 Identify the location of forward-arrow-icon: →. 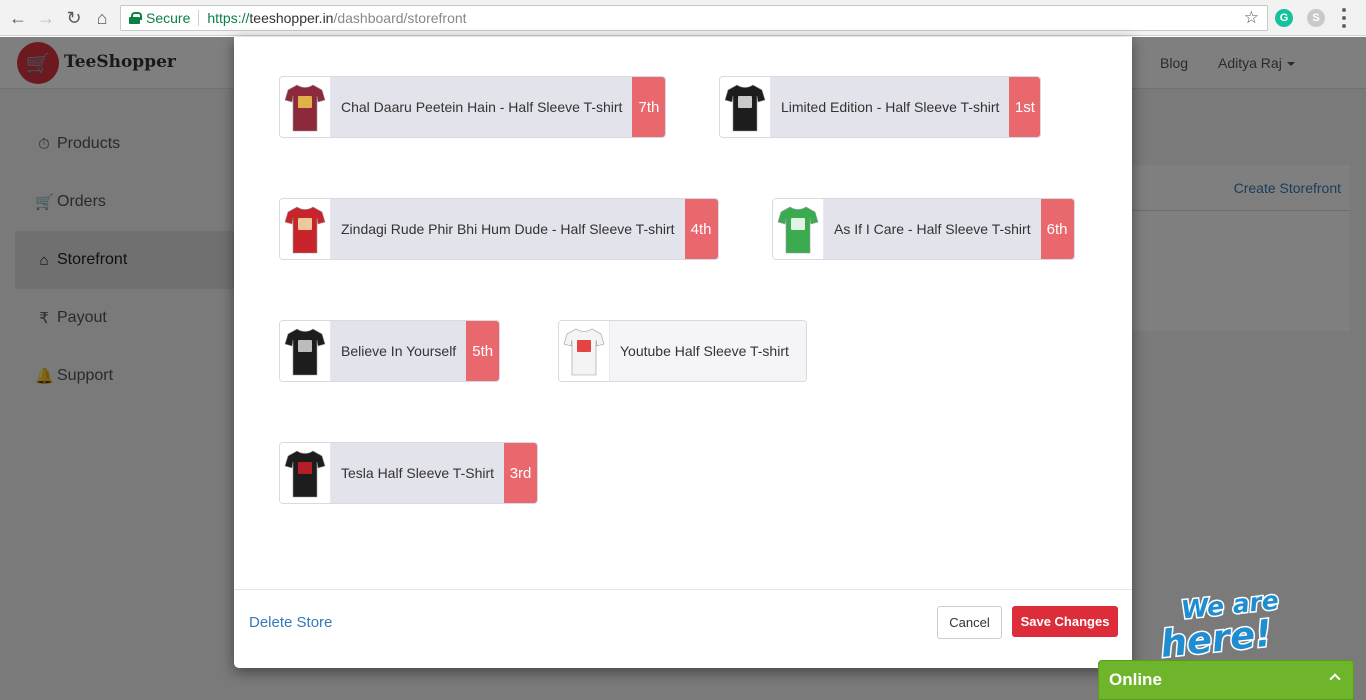
(46, 18).